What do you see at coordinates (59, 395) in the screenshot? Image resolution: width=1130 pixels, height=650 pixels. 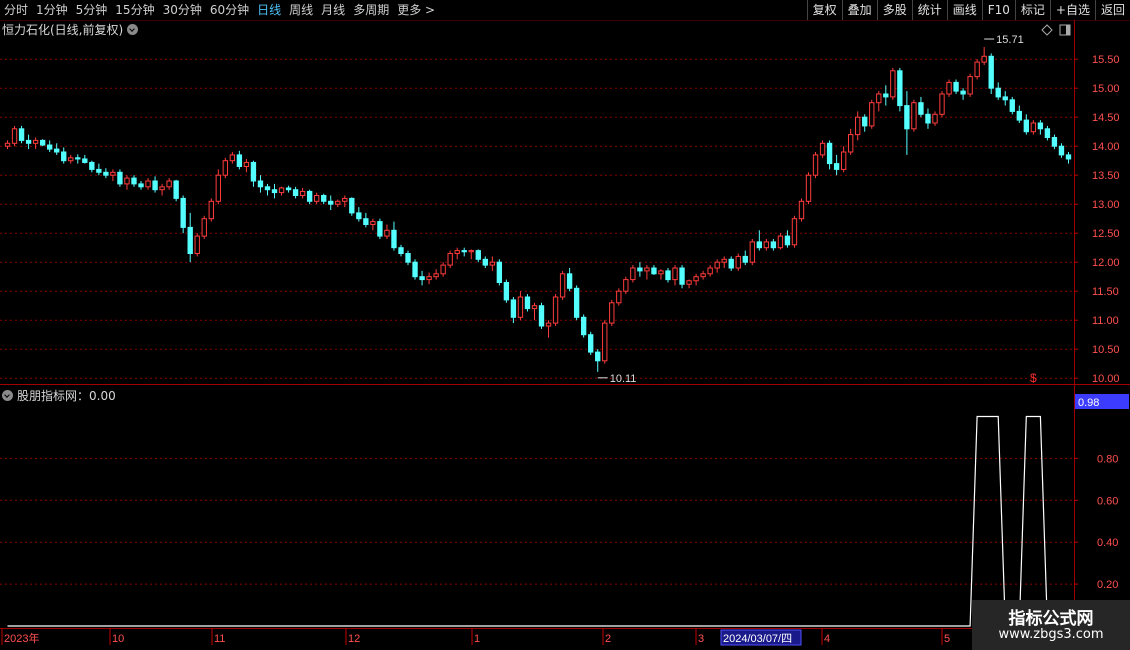 I see `indicator-title-bar: 股朋指标网：0.00` at bounding box center [59, 395].